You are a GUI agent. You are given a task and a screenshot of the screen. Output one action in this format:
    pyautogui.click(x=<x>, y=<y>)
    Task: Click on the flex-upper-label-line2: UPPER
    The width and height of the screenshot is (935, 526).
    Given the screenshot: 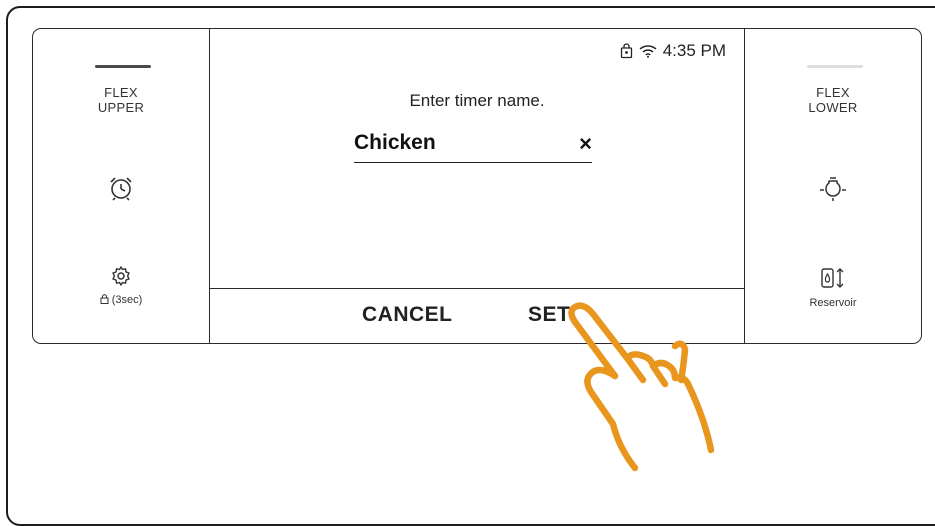 What is the action you would take?
    pyautogui.click(x=121, y=107)
    